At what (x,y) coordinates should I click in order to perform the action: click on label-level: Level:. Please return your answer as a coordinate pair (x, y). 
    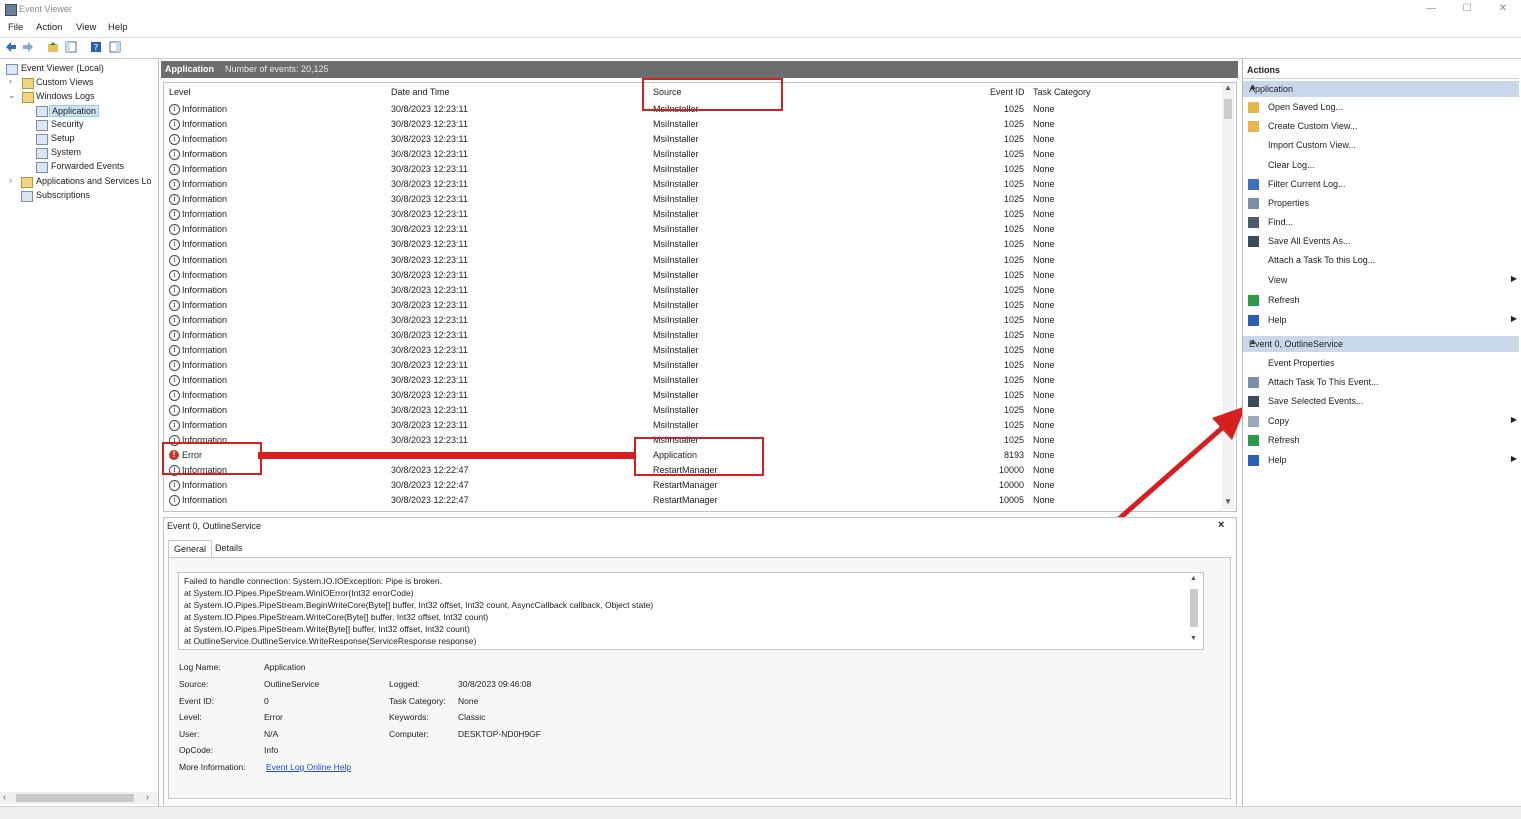
    Looking at the image, I should click on (190, 717).